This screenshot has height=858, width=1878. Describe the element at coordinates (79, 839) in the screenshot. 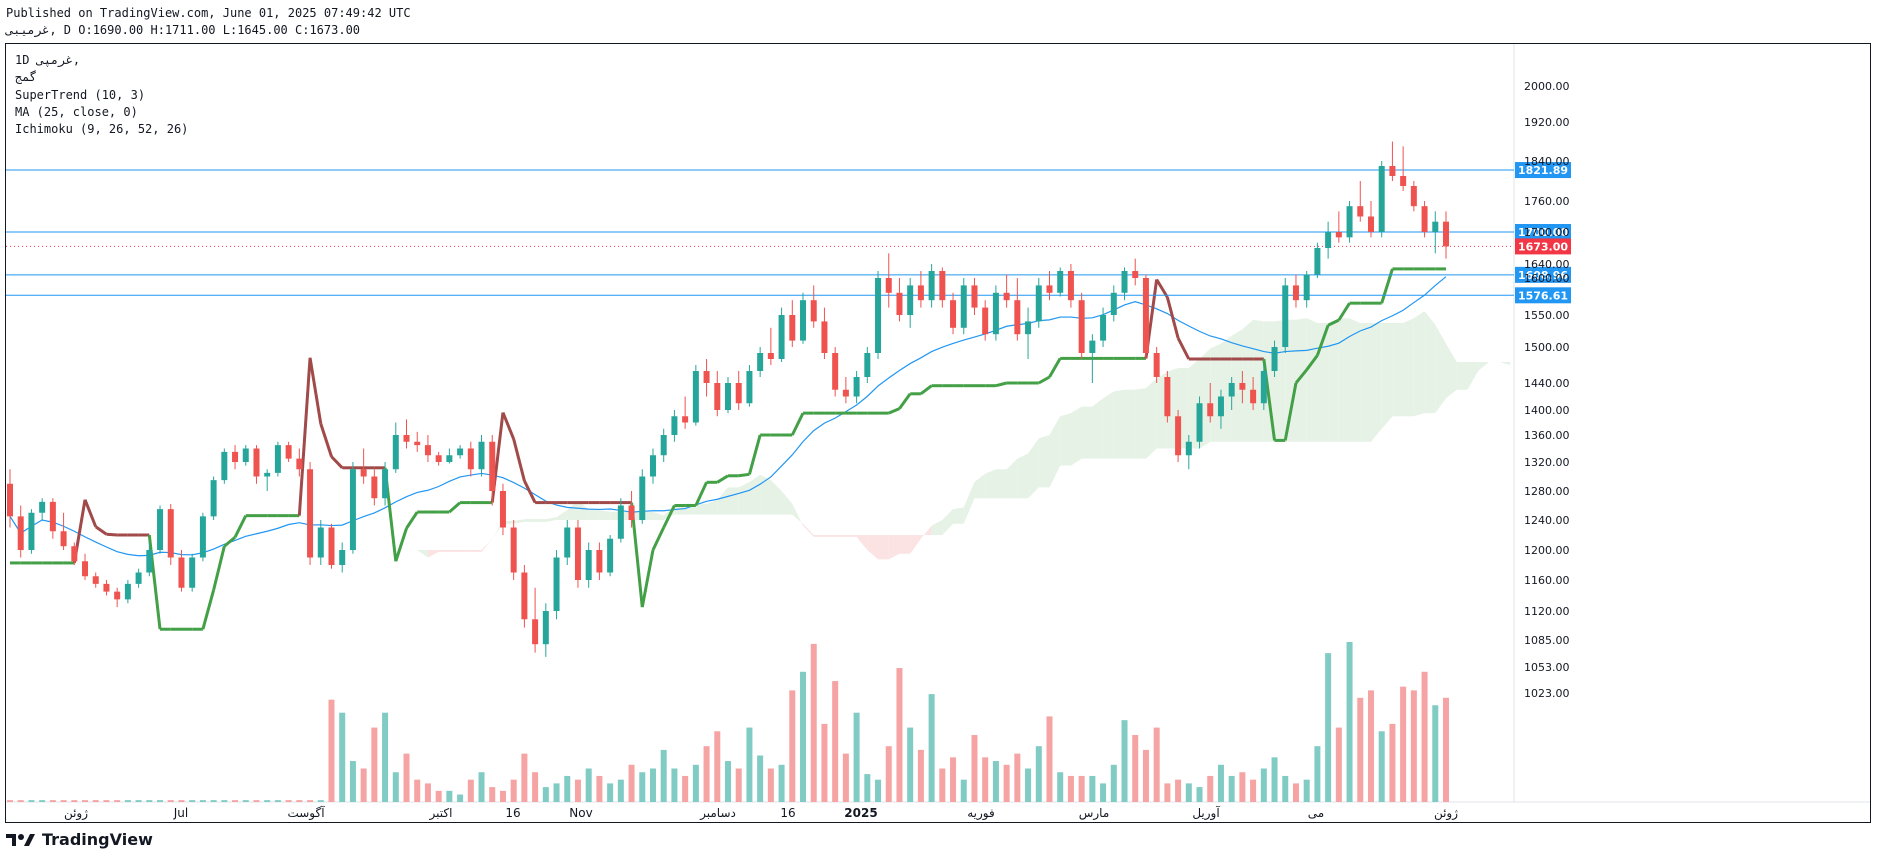

I see `tradingview-brand: TradingView` at that location.